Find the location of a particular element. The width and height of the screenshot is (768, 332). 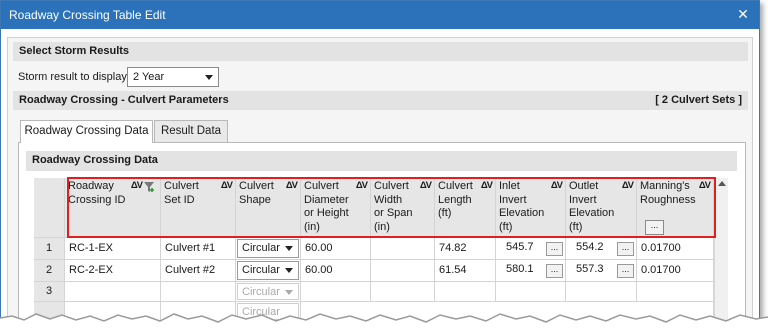

panel-section-title: Roadway Crossing Data is located at coordinates (95, 160).